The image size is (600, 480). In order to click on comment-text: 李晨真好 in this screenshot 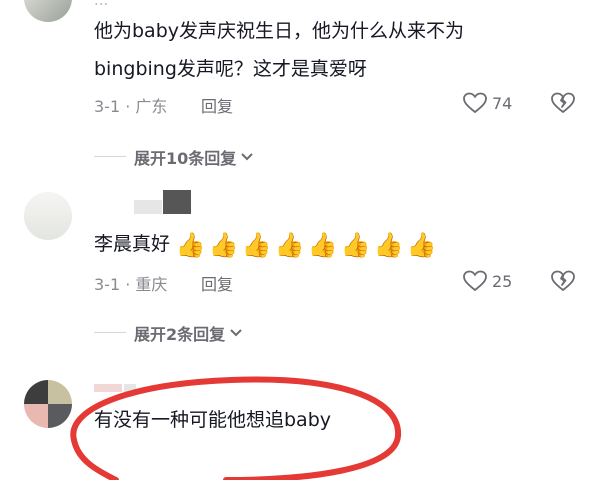, I will do `click(132, 244)`.